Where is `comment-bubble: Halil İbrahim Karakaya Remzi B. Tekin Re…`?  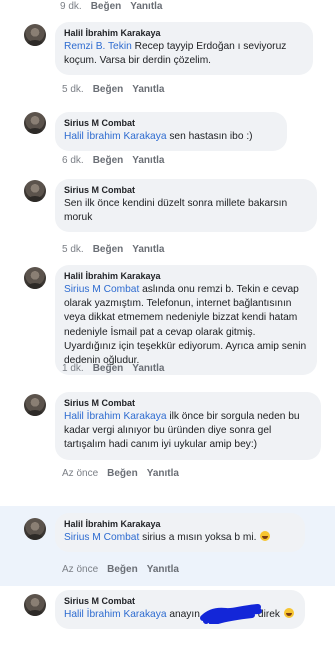 comment-bubble: Halil İbrahim Karakaya Remzi B. Tekin Re… is located at coordinates (184, 49).